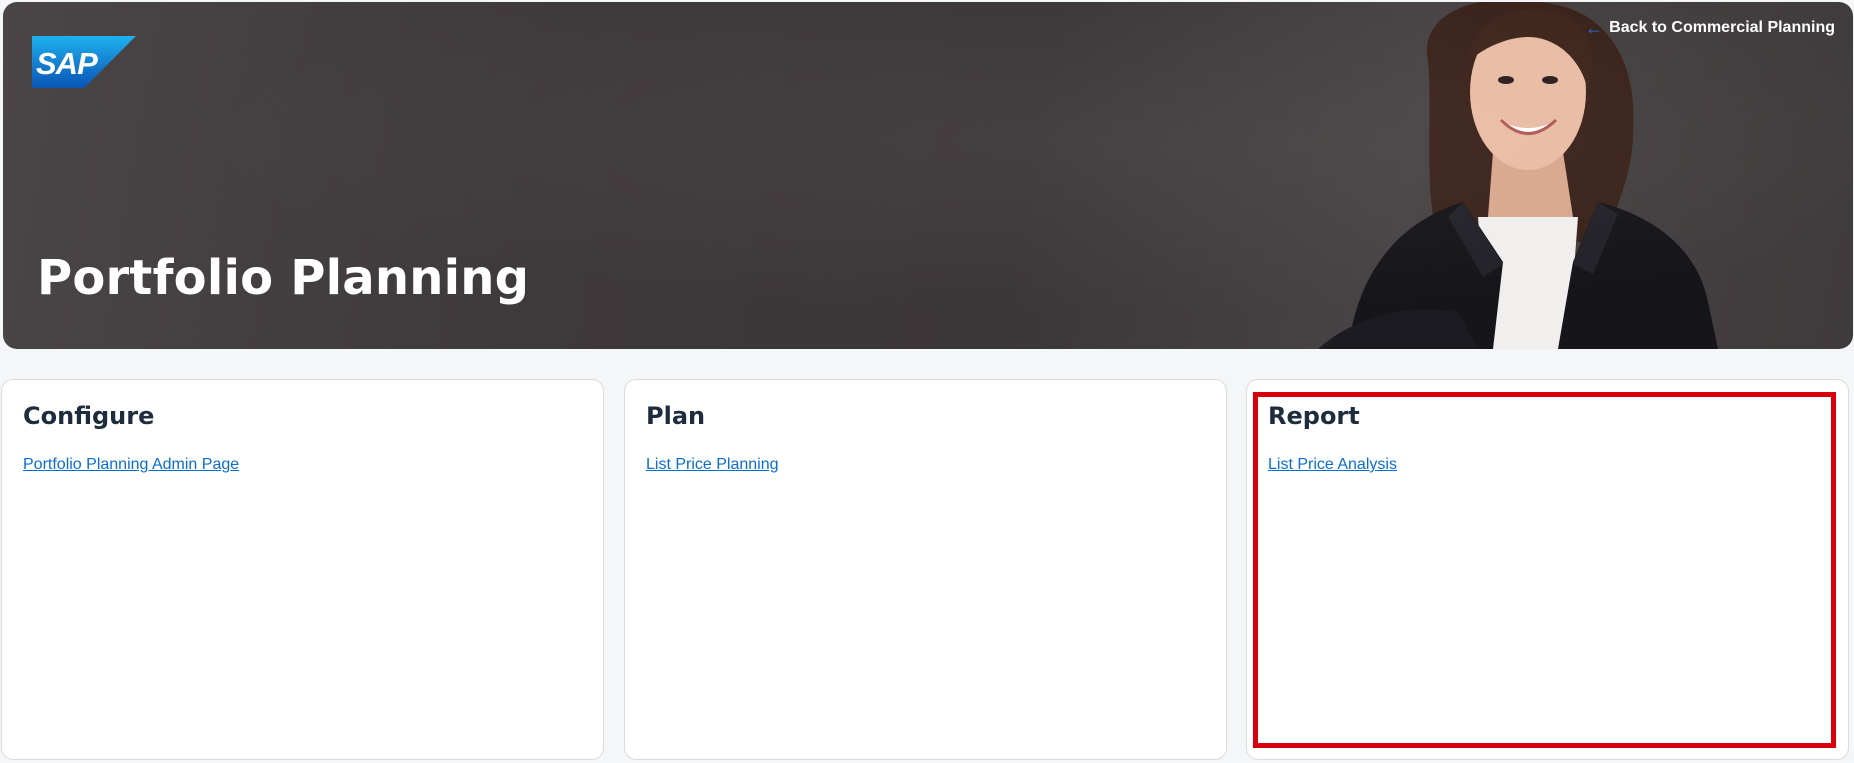 The height and width of the screenshot is (763, 1854). I want to click on arrow-left-icon: ←, so click(1594, 28).